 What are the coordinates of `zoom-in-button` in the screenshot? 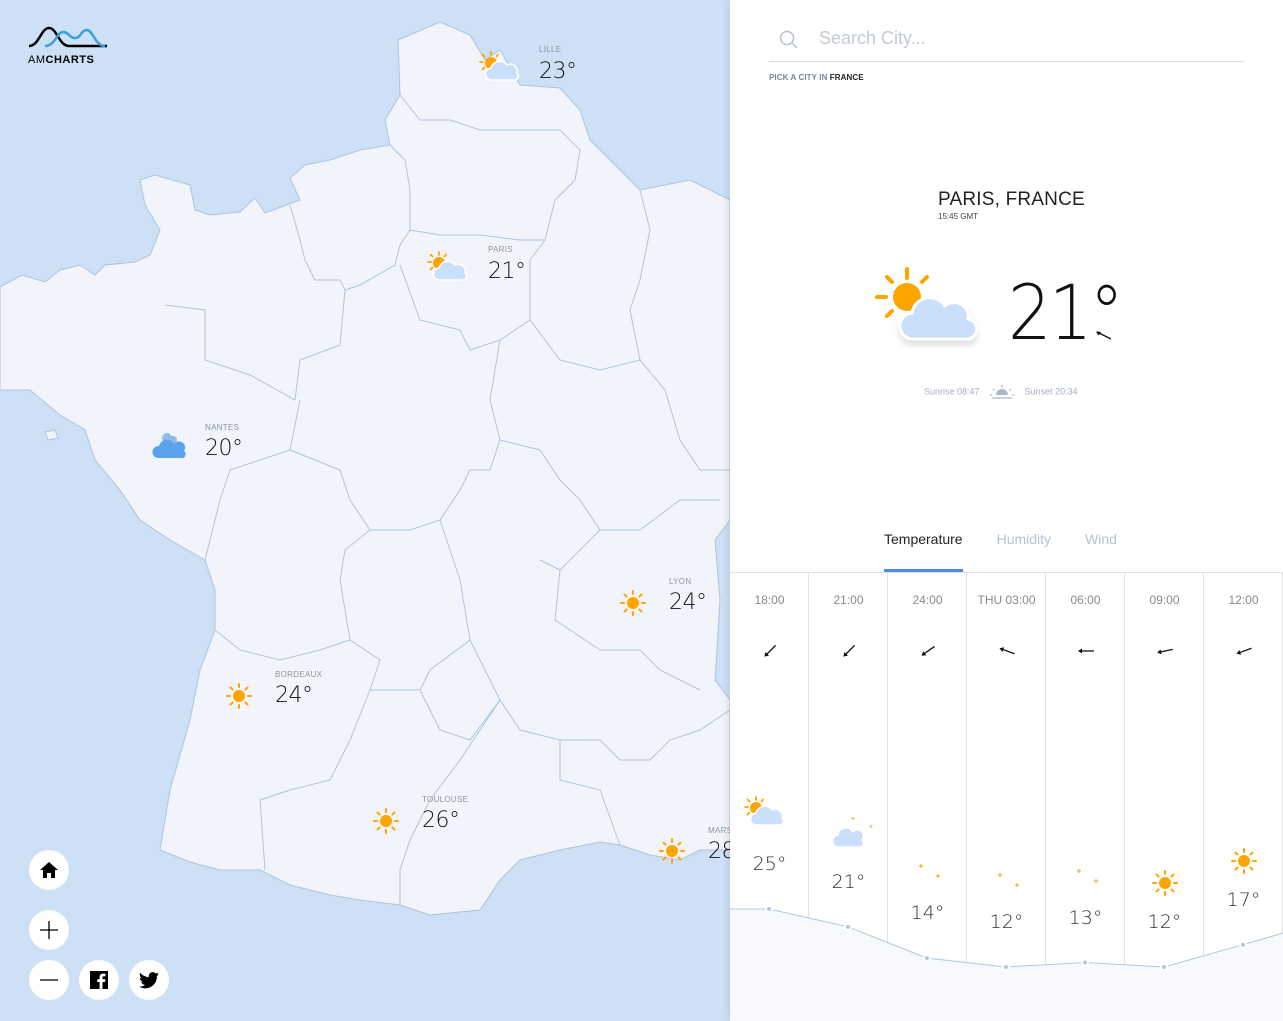 It's located at (49, 930).